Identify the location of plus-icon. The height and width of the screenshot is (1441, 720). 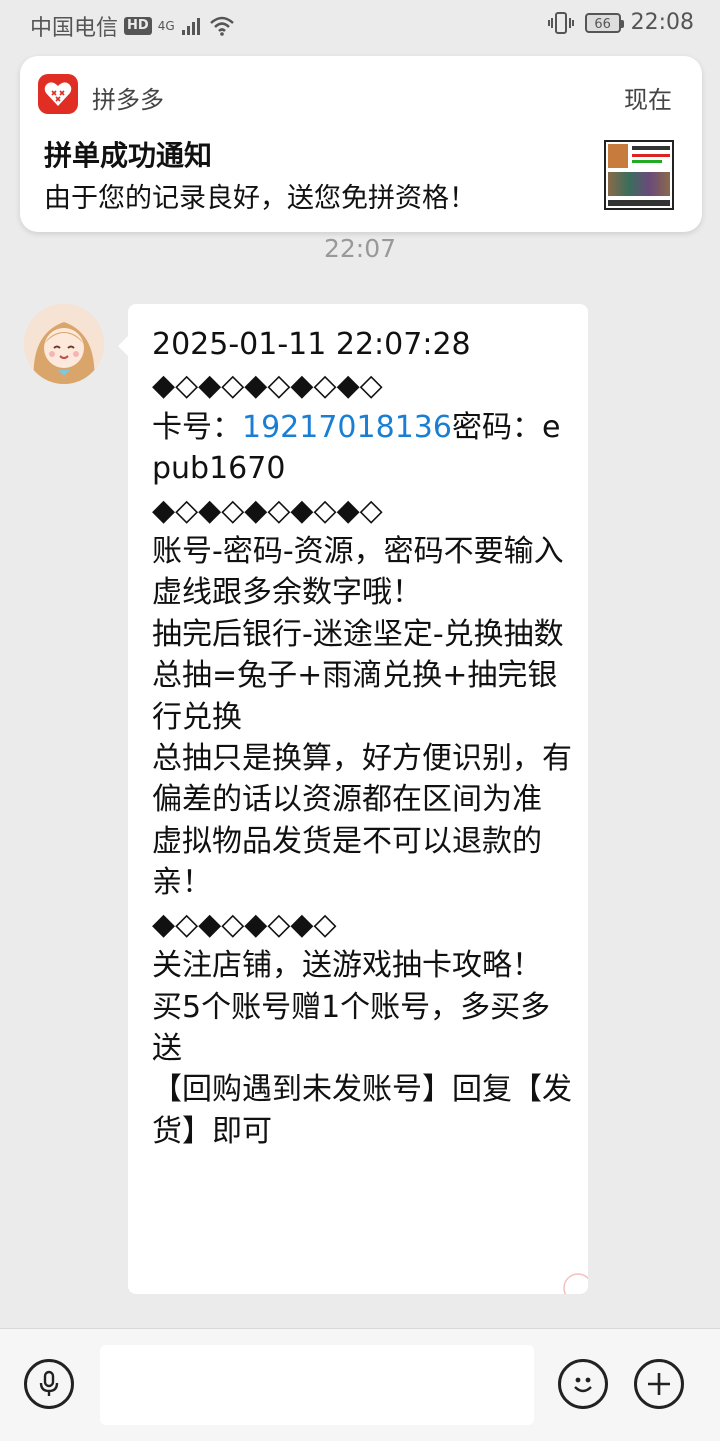
(659, 1384).